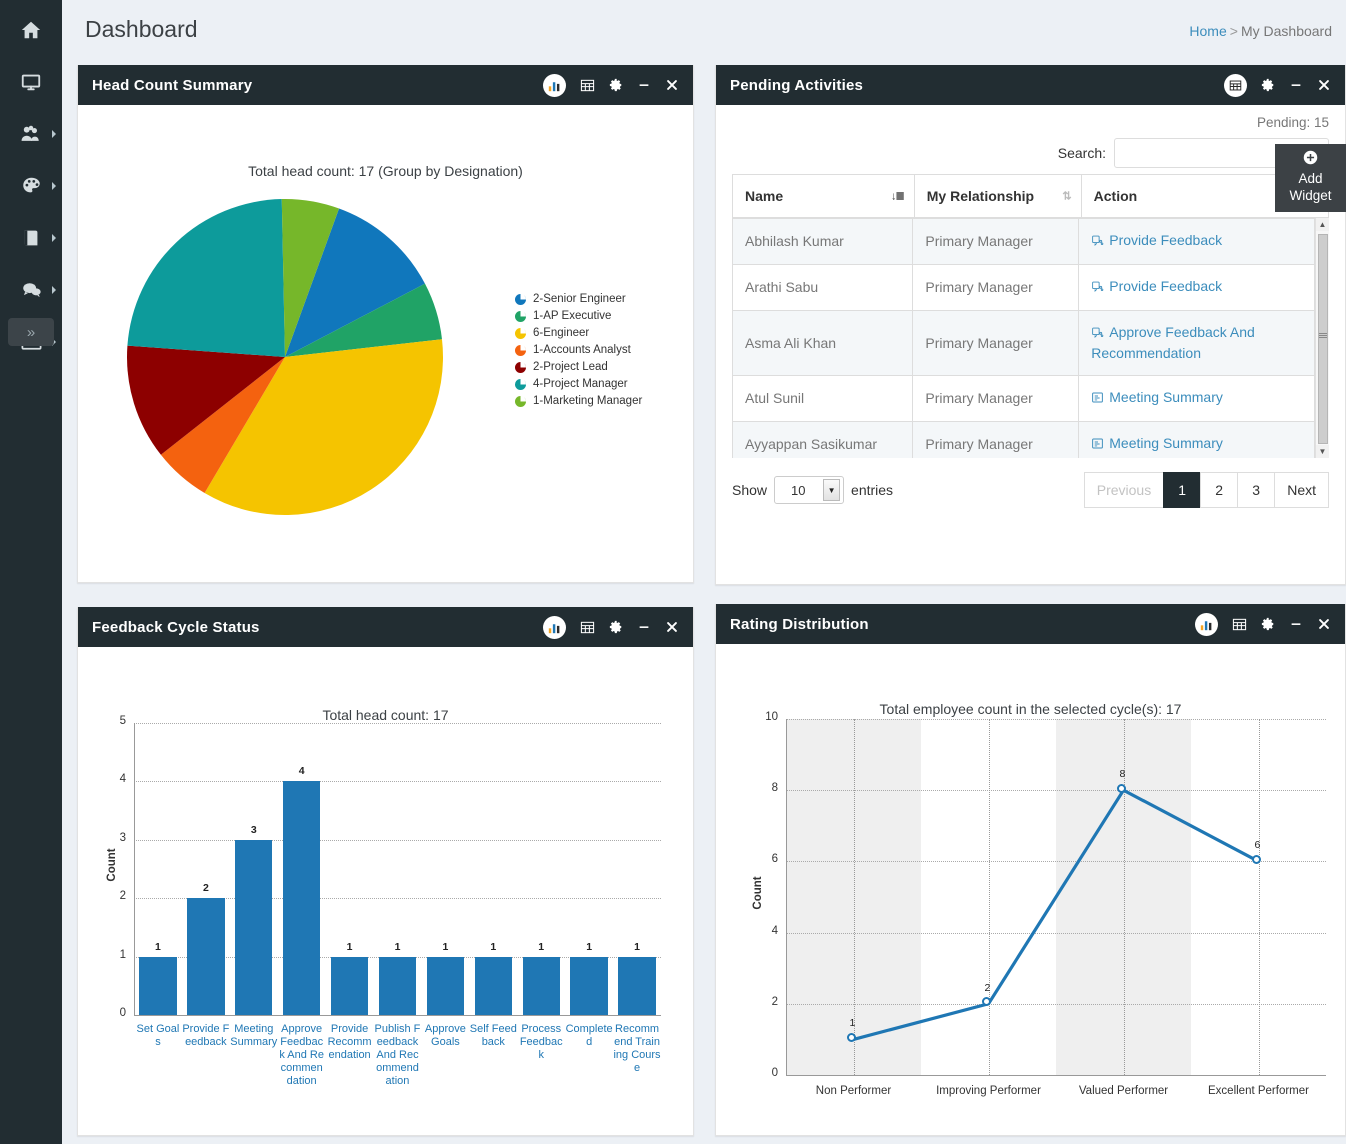 This screenshot has height=1144, width=1346. I want to click on sidebar-item-chat, so click(31, 290).